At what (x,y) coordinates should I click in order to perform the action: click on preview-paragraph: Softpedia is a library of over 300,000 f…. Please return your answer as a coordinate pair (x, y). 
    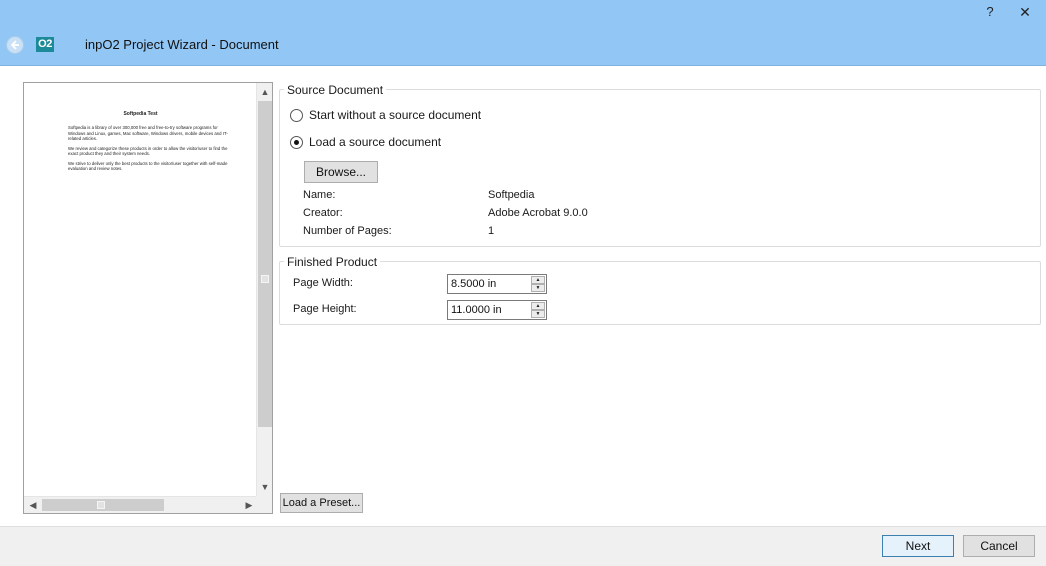
    Looking at the image, I should click on (148, 133).